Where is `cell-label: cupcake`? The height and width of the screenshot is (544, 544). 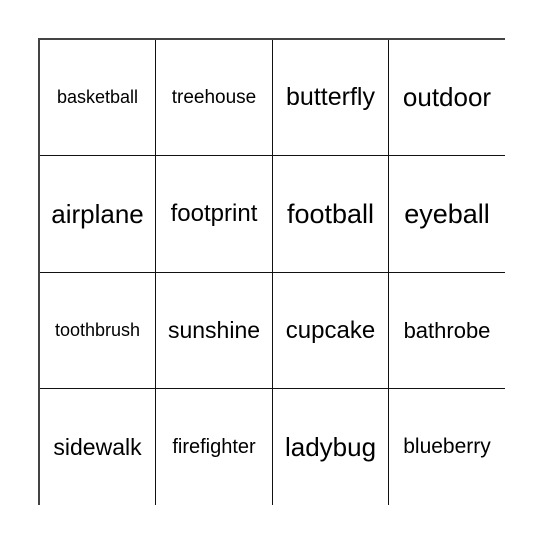
cell-label: cupcake is located at coordinates (330, 330).